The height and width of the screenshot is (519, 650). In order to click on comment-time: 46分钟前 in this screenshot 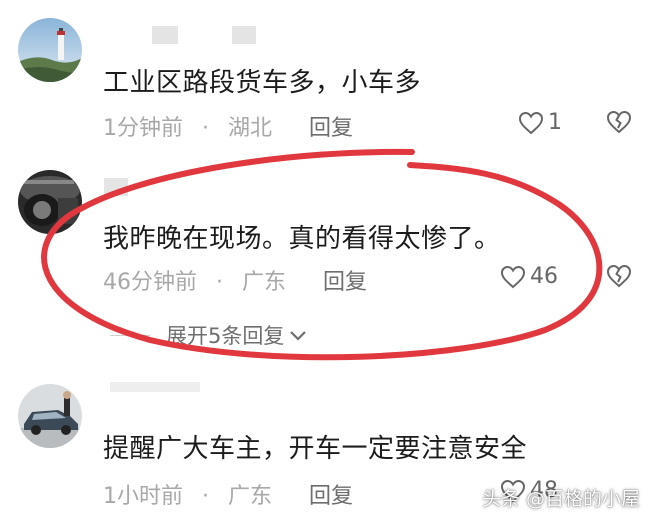, I will do `click(150, 282)`.